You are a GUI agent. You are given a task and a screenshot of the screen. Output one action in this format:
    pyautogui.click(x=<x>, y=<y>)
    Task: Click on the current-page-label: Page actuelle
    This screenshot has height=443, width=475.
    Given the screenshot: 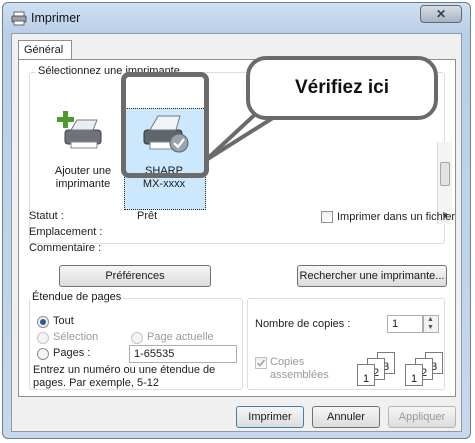 What is the action you would take?
    pyautogui.click(x=180, y=337)
    